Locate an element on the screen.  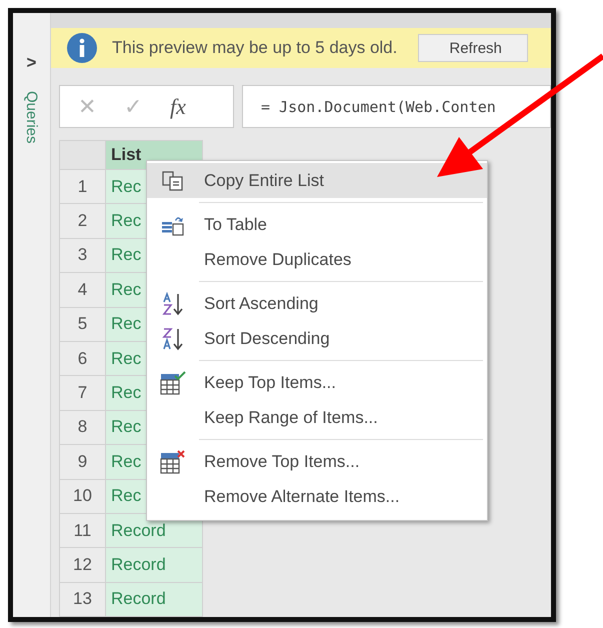
row-number: 11 is located at coordinates (82, 531).